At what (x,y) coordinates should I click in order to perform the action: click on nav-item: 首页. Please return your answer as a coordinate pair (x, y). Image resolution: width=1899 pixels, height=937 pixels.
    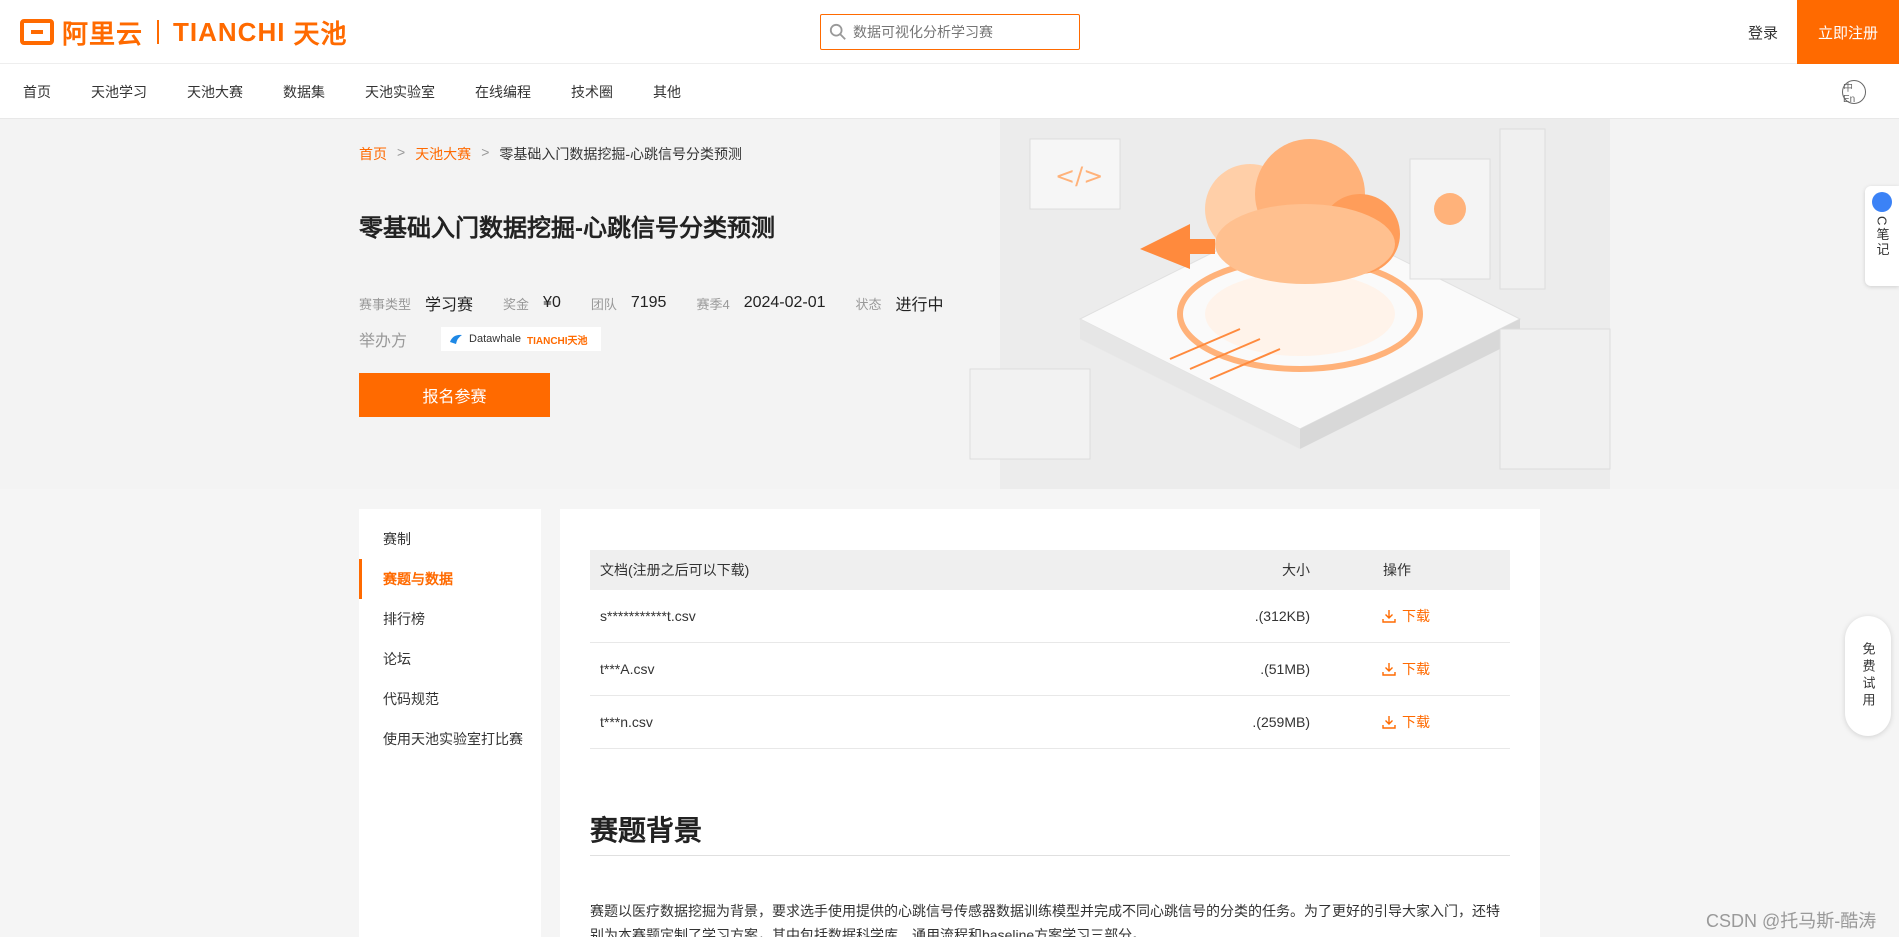
    Looking at the image, I should click on (37, 92).